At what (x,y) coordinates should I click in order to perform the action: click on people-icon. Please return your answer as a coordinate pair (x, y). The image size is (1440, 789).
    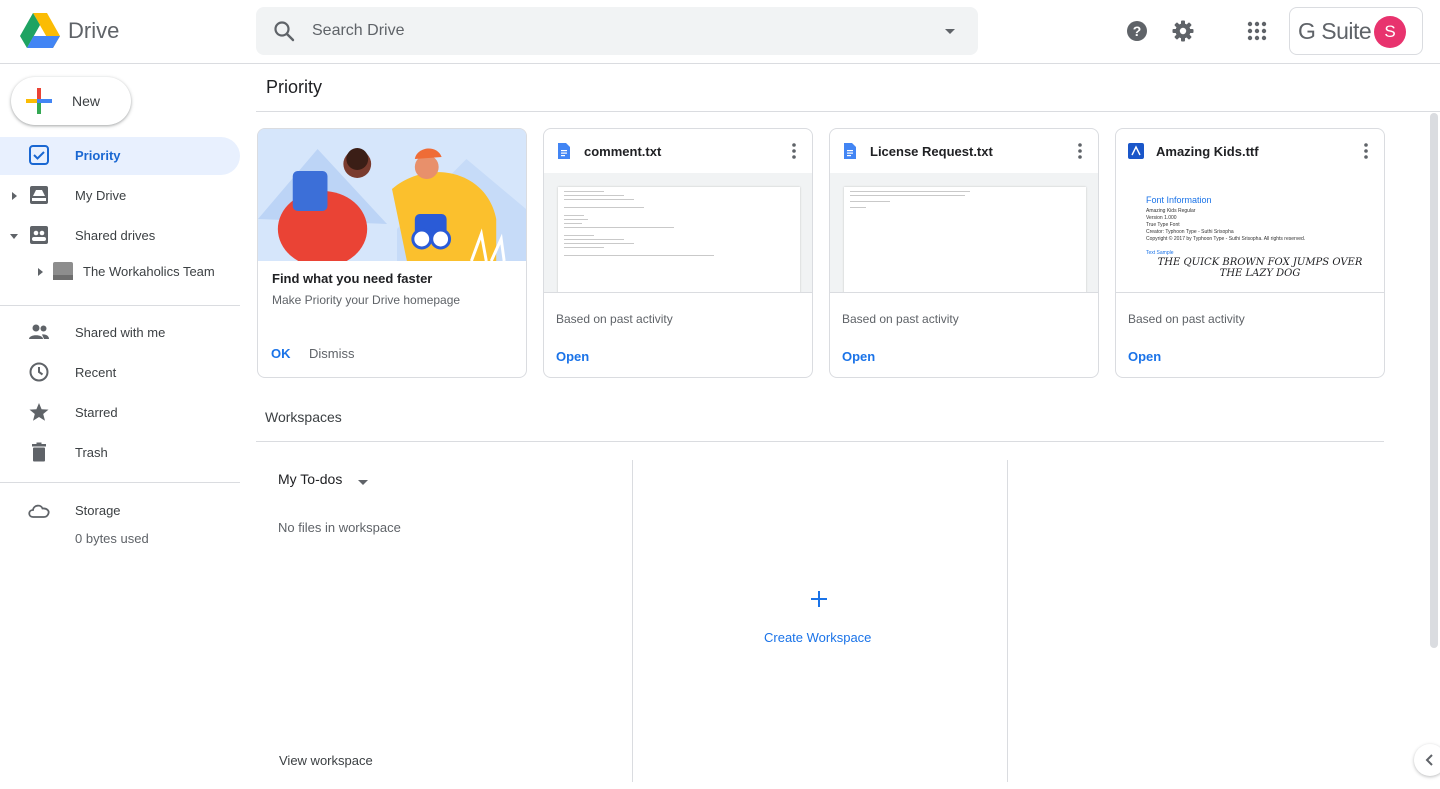
    Looking at the image, I should click on (39, 331).